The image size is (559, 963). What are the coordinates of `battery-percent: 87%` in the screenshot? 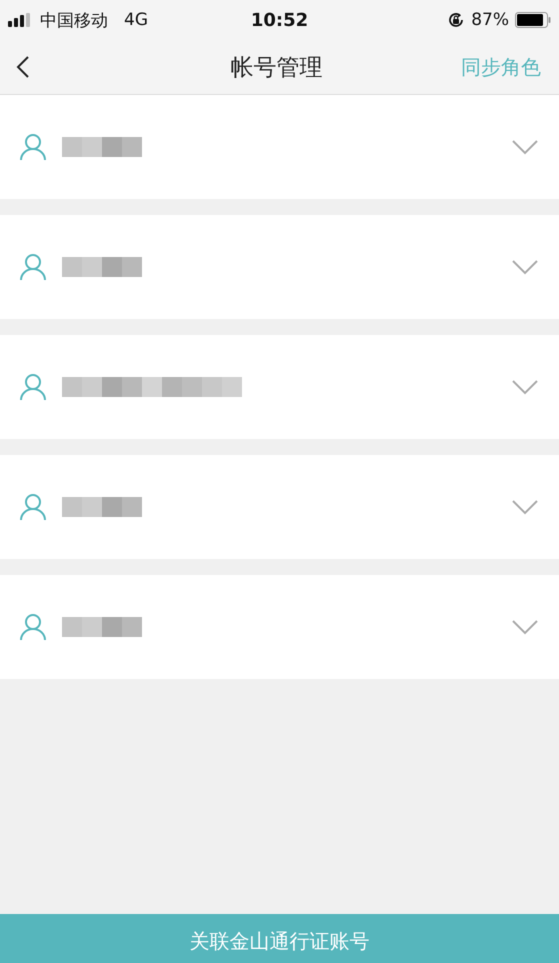 It's located at (490, 20).